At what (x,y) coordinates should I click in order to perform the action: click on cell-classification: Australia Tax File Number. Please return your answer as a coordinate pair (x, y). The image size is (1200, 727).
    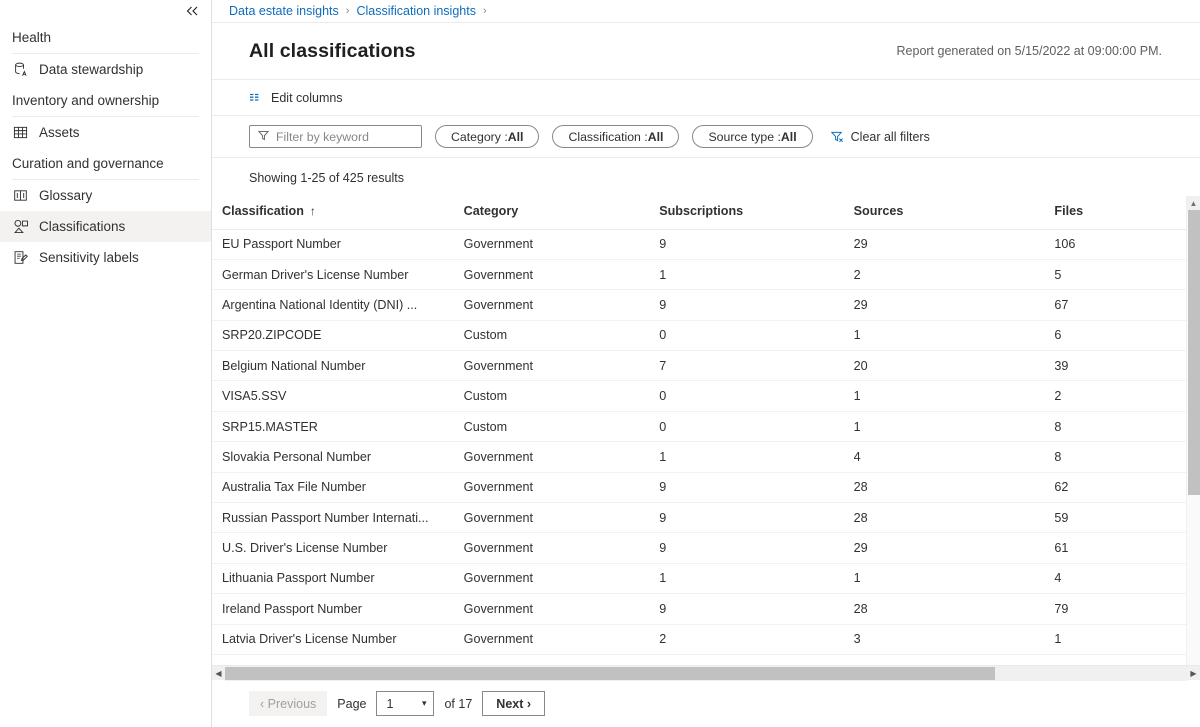
    Looking at the image, I should click on (338, 488).